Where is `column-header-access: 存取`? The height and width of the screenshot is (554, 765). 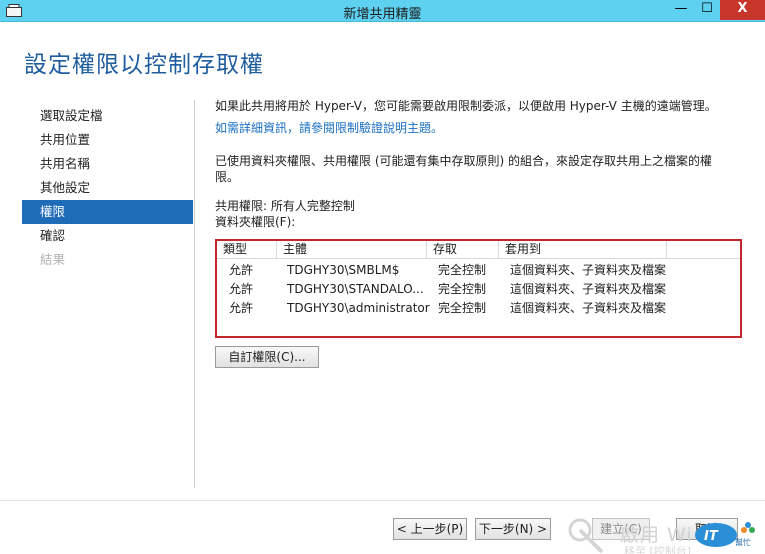 column-header-access: 存取 is located at coordinates (463, 250).